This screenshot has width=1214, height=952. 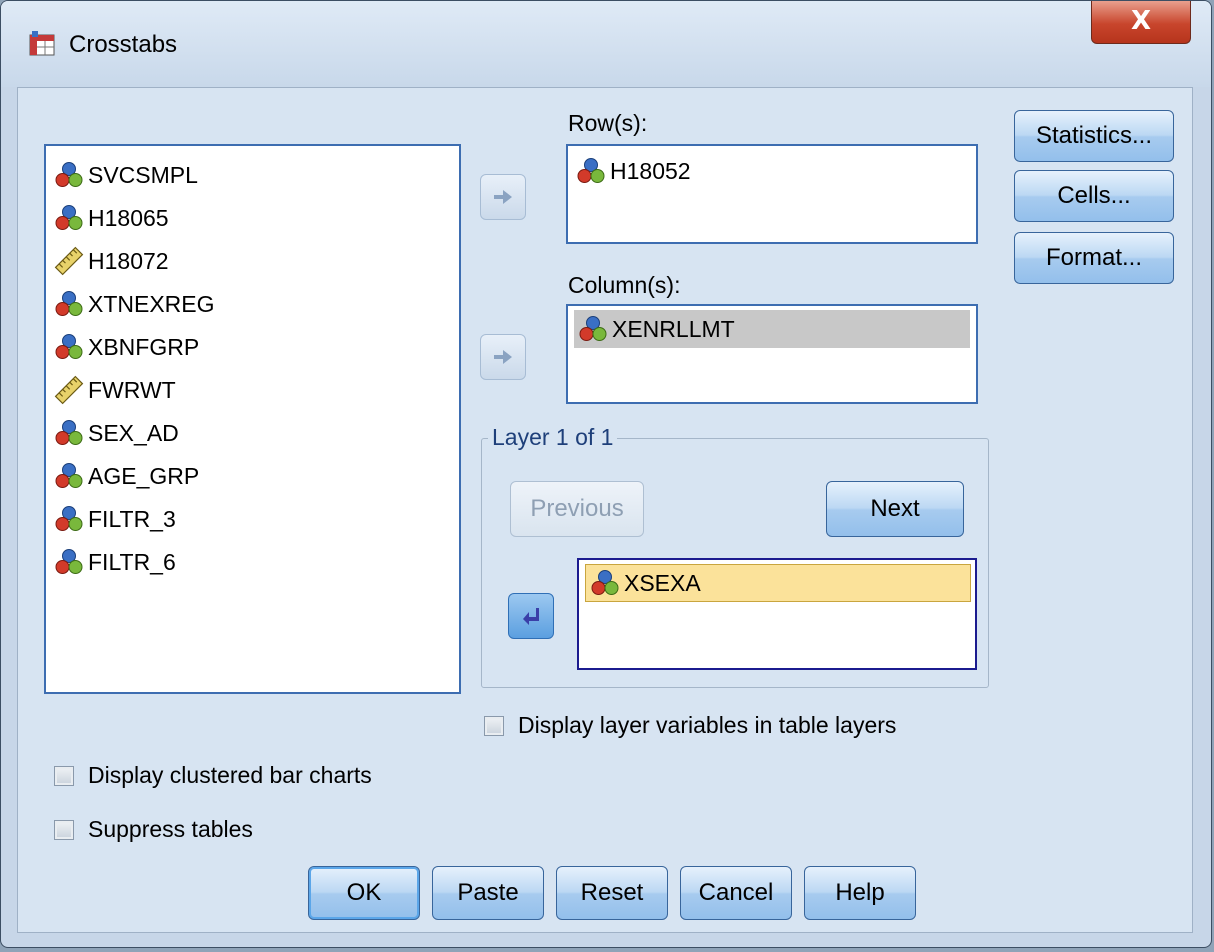 I want to click on variable-name: H18065, so click(x=128, y=217).